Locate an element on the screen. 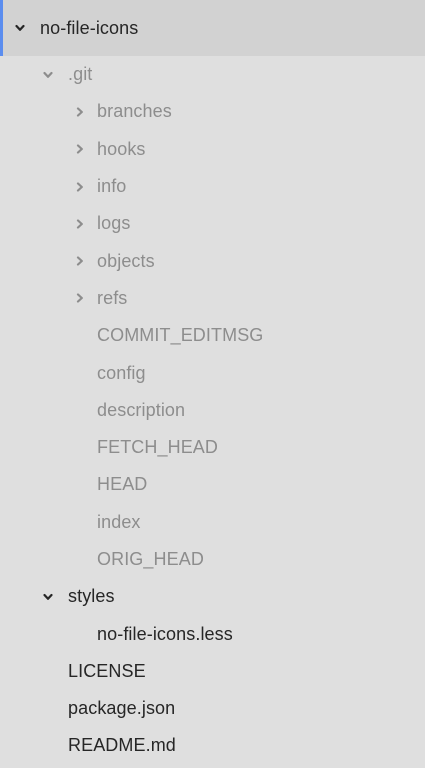 The image size is (425, 768). tree-file-no-file-icons-less: no-file-icons.less is located at coordinates (212, 633).